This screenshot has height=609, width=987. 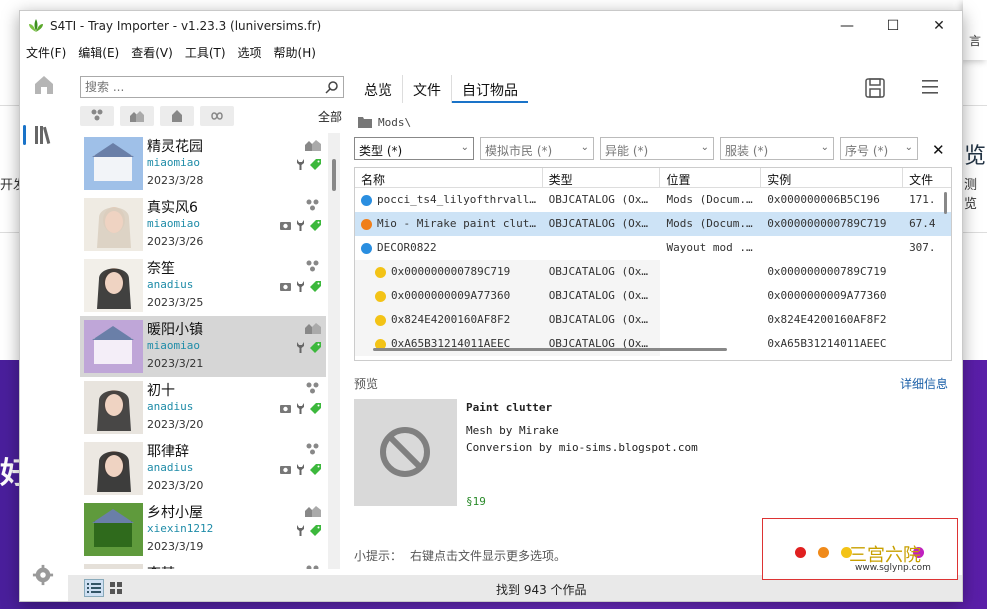 What do you see at coordinates (152, 52) in the screenshot?
I see `menu-view: 查看(V)` at bounding box center [152, 52].